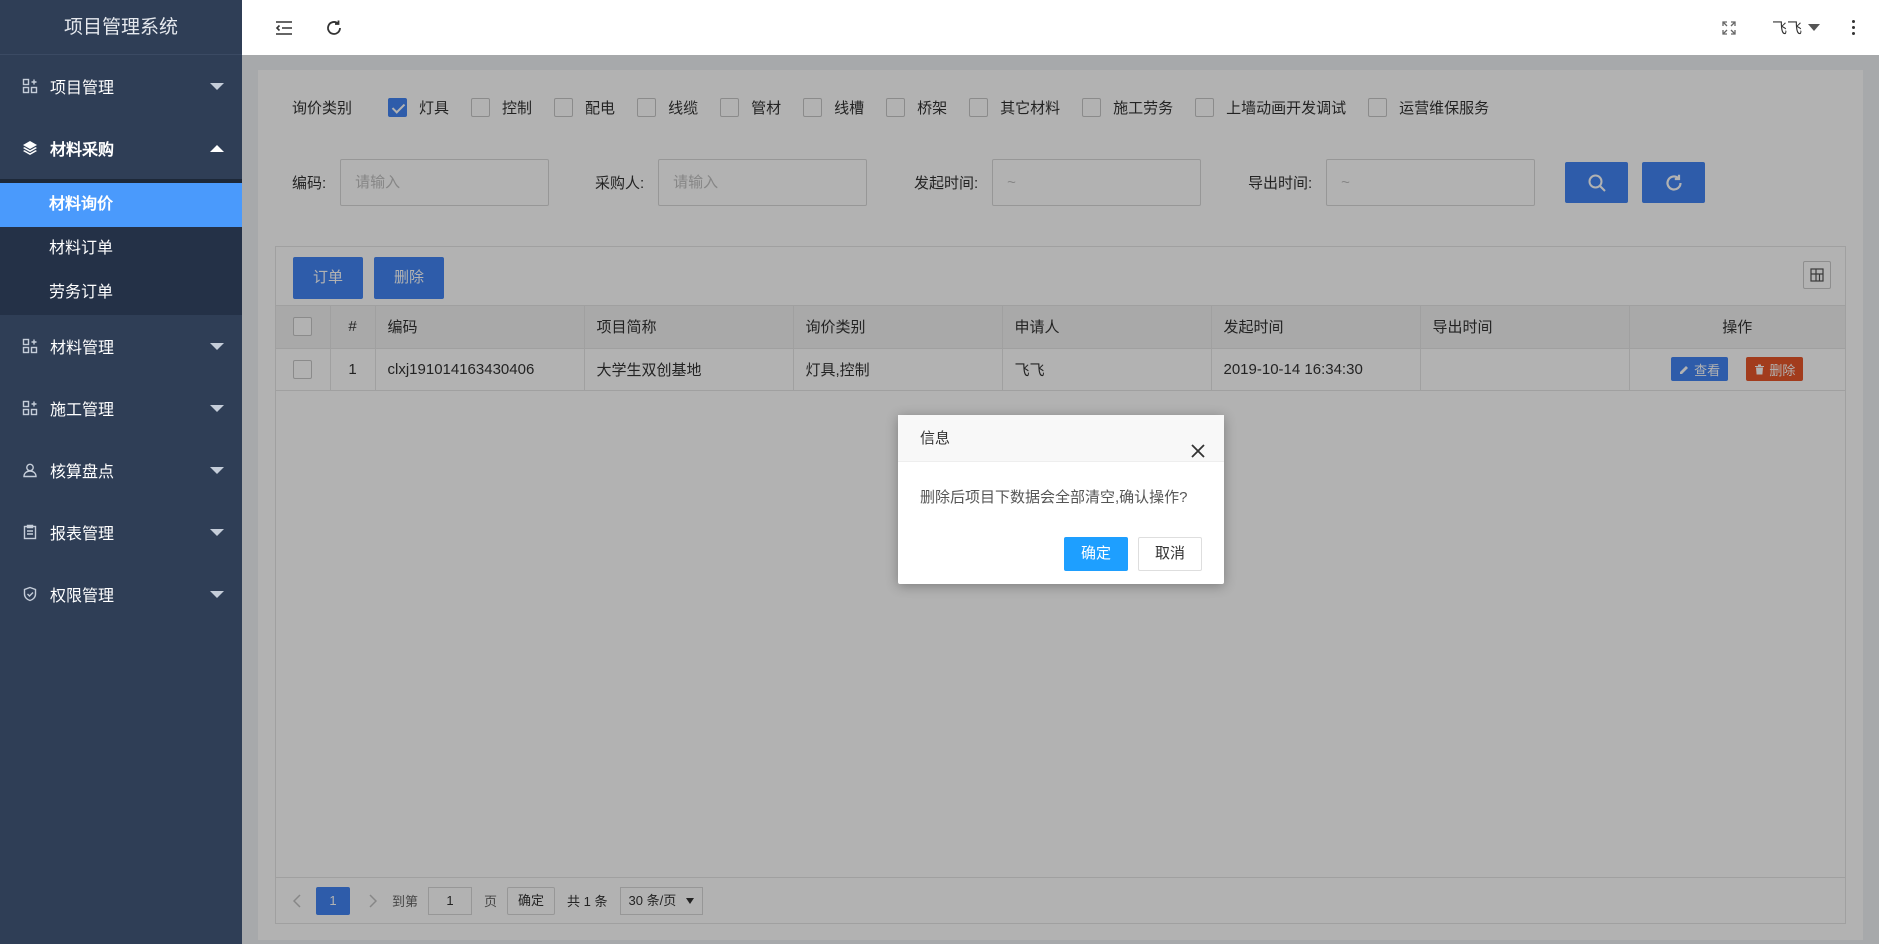 This screenshot has width=1879, height=944. What do you see at coordinates (121, 148) in the screenshot?
I see `sidebar-item-material-purchase: 材料采购` at bounding box center [121, 148].